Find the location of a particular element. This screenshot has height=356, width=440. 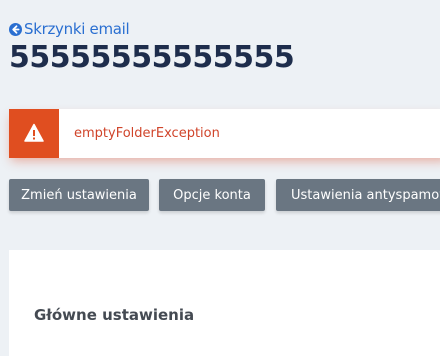

alert-icon-box is located at coordinates (34, 133).